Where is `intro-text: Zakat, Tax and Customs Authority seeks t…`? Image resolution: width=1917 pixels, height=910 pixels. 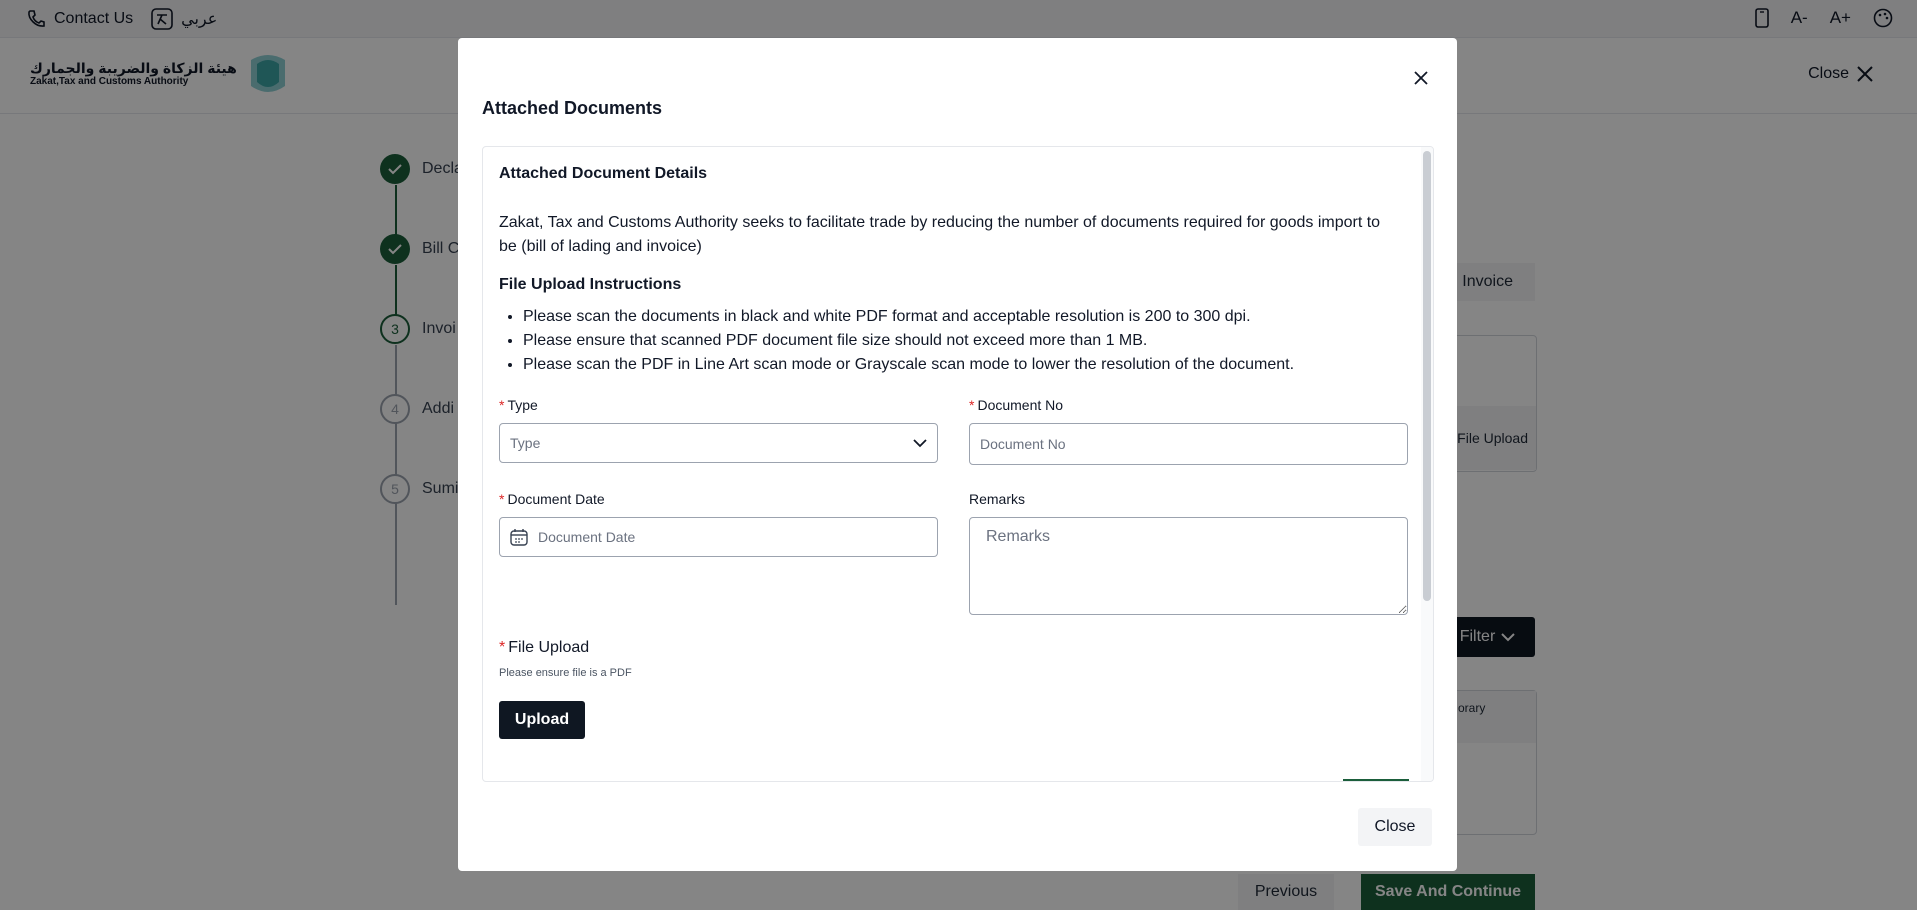 intro-text: Zakat, Tax and Customs Authority seeks t… is located at coordinates (940, 234).